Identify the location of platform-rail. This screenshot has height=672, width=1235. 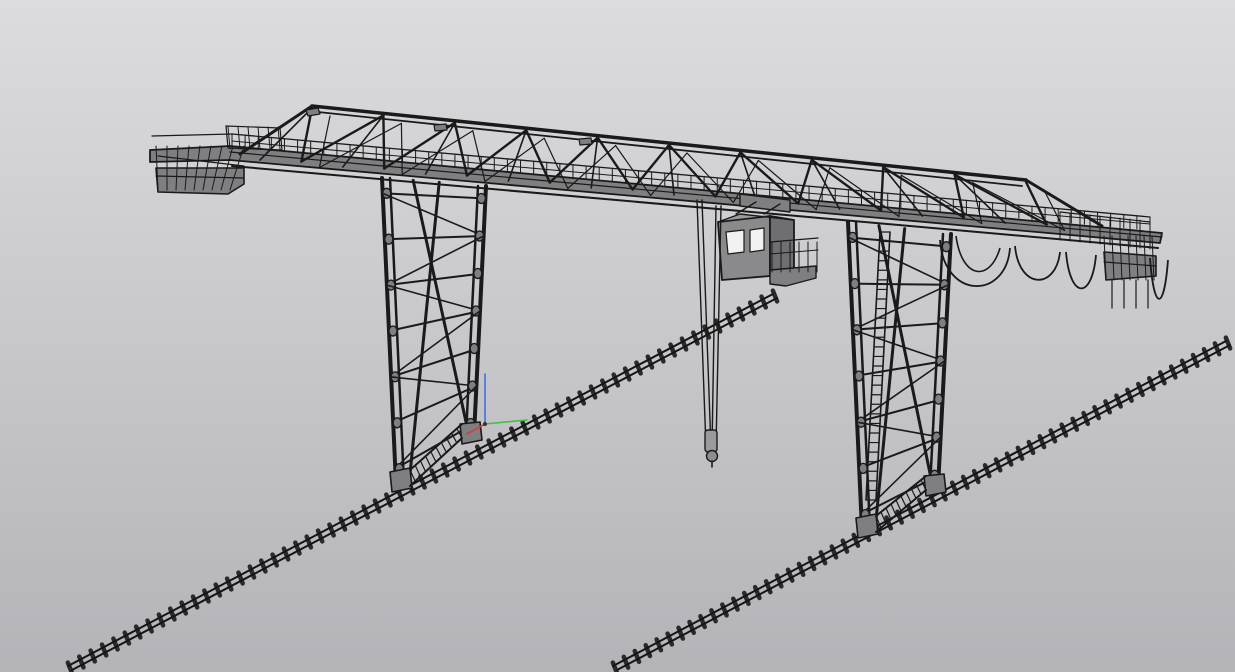
(192, 135).